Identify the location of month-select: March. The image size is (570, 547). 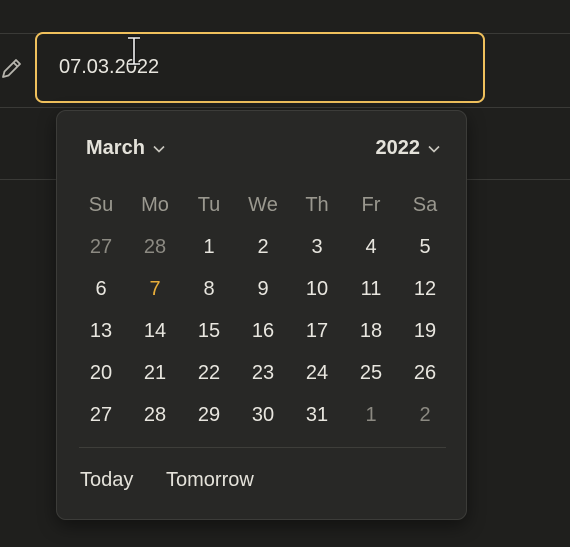
(125, 148).